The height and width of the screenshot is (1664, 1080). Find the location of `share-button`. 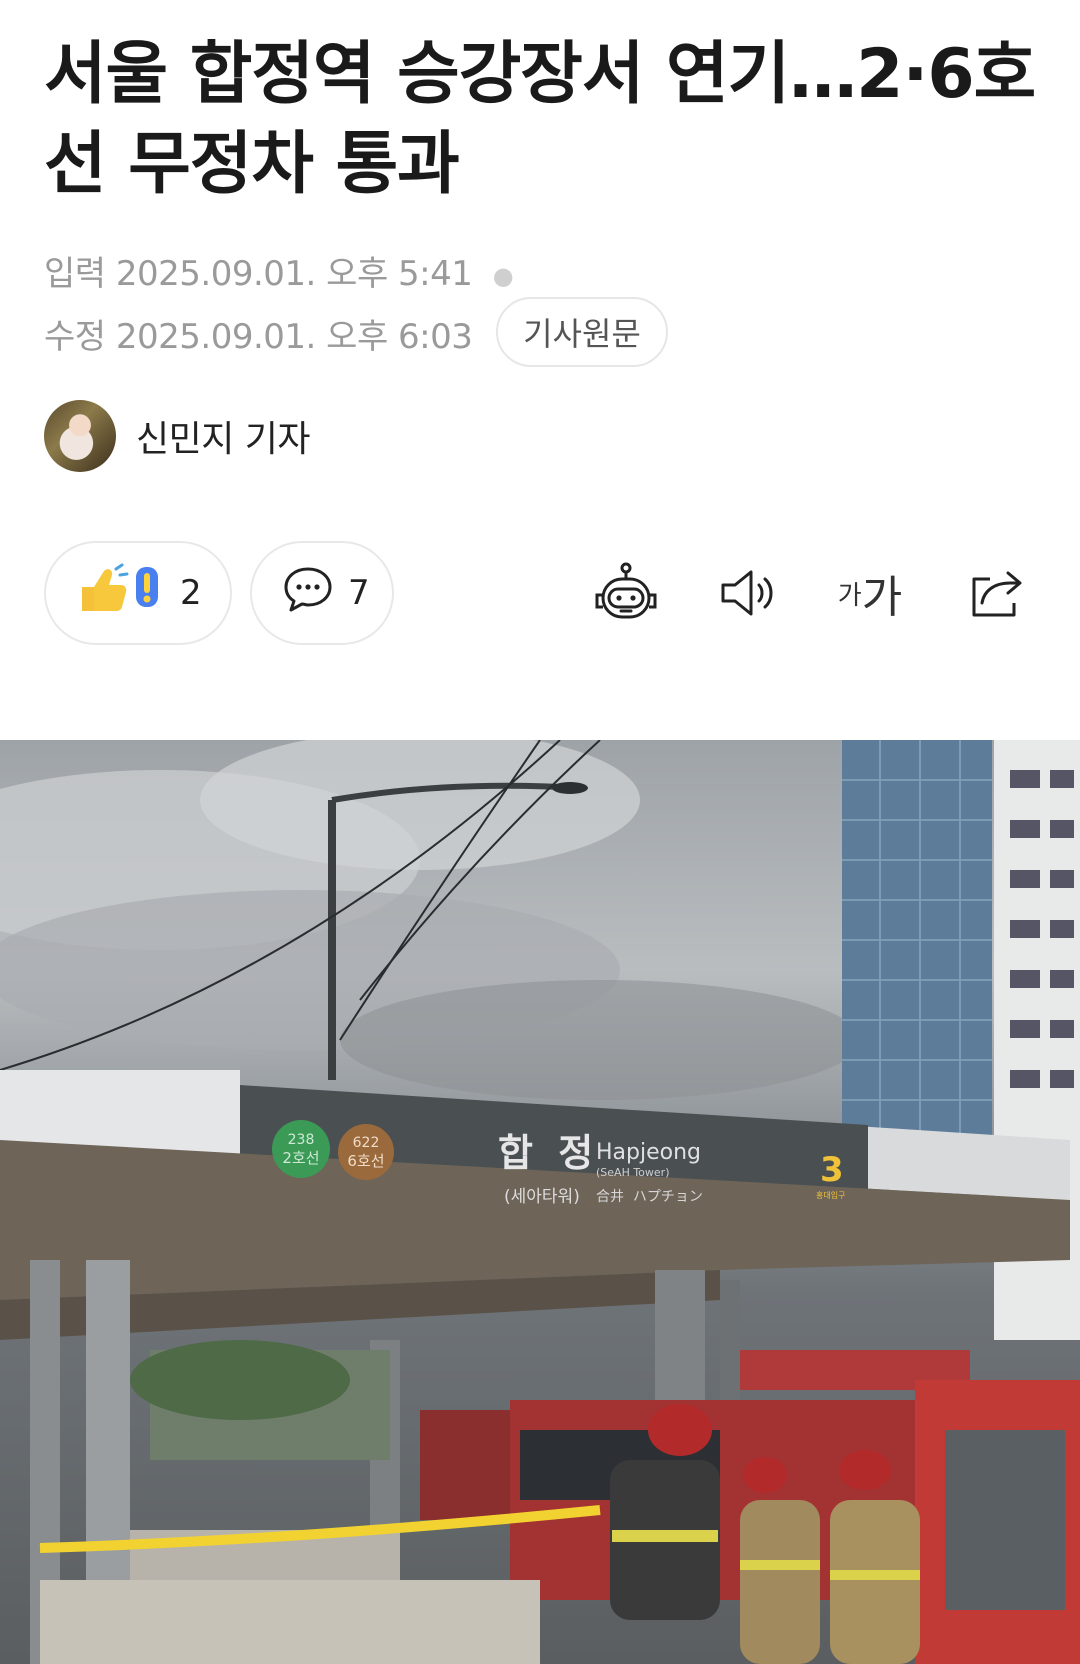

share-button is located at coordinates (996, 593).